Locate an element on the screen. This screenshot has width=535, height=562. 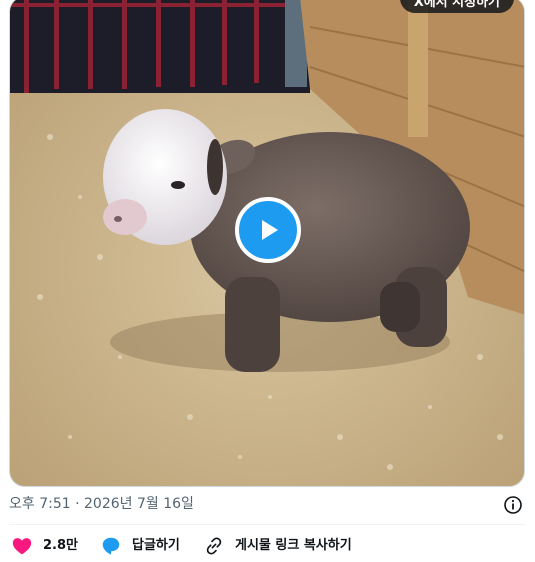
link-icon is located at coordinates (214, 546).